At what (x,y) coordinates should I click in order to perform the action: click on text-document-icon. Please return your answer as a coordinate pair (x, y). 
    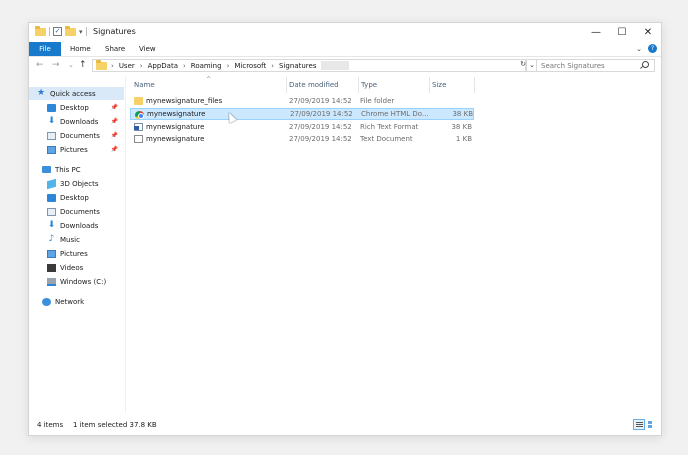
    Looking at the image, I should click on (138, 139).